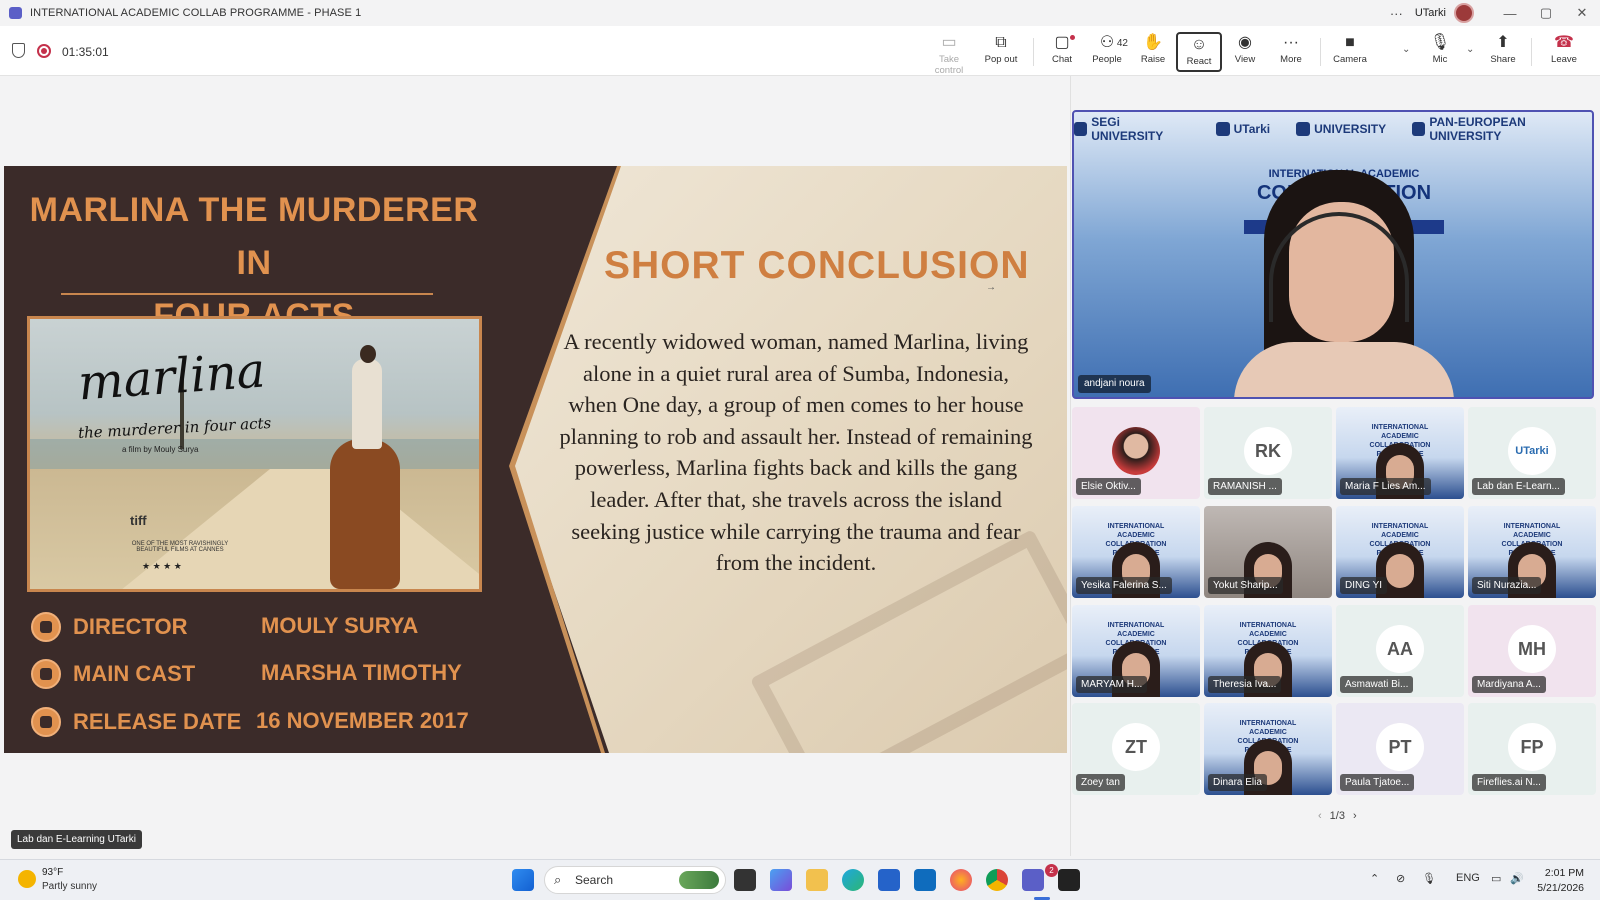  Describe the element at coordinates (1546, 13) in the screenshot. I see `maximize-button: ▢` at that location.